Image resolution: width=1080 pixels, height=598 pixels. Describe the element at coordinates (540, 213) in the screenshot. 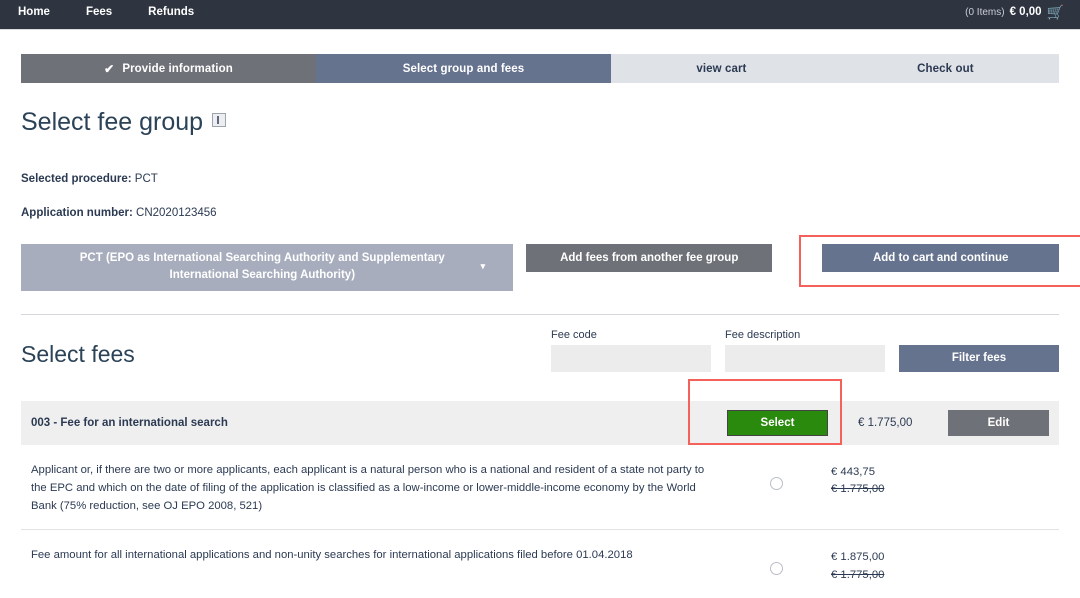

I see `application-number: Application number: CN2020123456` at that location.